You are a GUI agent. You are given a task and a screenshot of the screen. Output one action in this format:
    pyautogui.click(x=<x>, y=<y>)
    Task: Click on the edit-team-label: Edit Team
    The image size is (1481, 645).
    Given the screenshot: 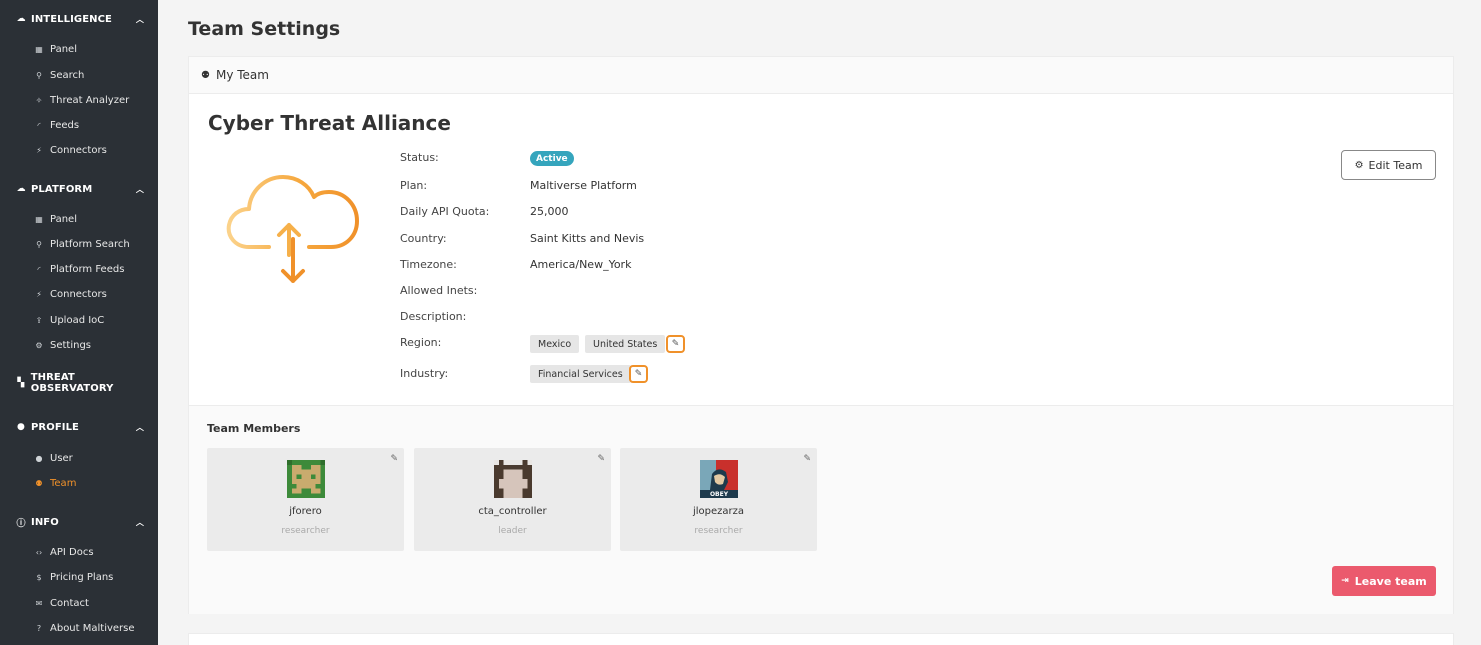 What is the action you would take?
    pyautogui.click(x=1395, y=165)
    